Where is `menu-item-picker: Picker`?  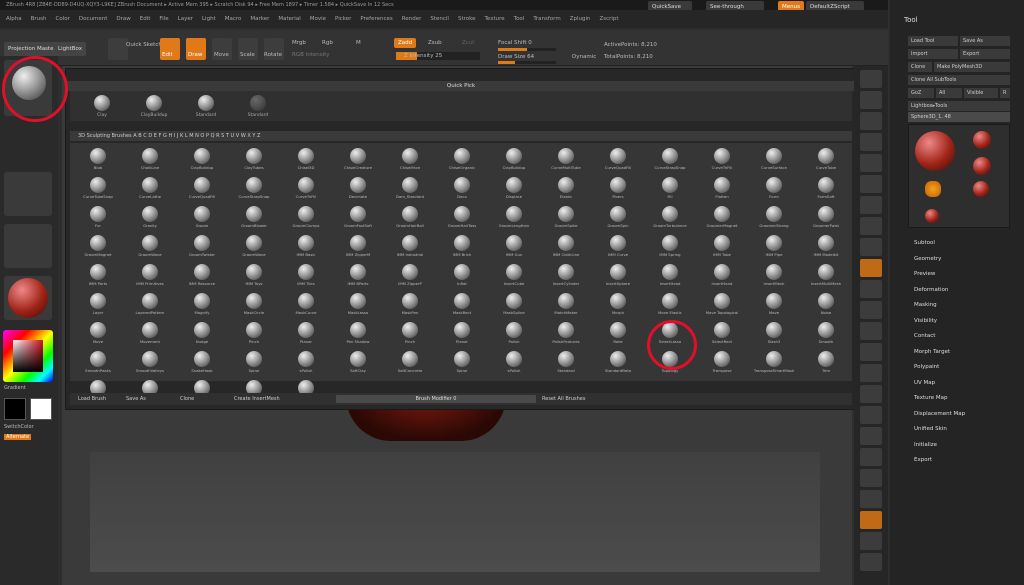
menu-item-picker: Picker is located at coordinates (343, 19).